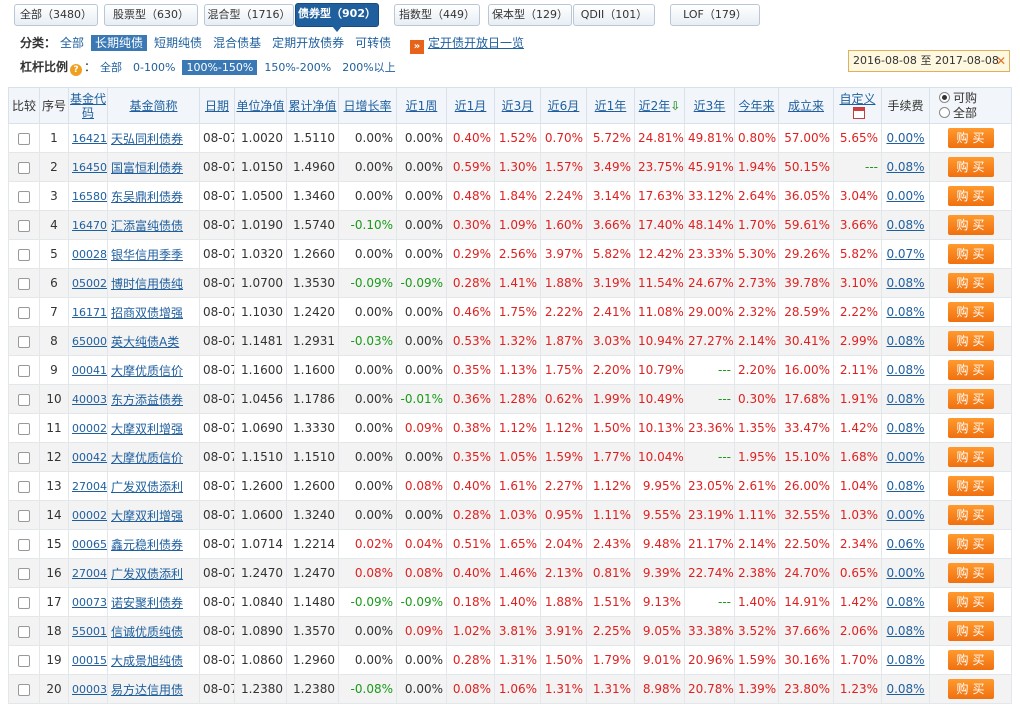  What do you see at coordinates (147, 226) in the screenshot?
I see `fund-name-link: 汇添富纯债债` at bounding box center [147, 226].